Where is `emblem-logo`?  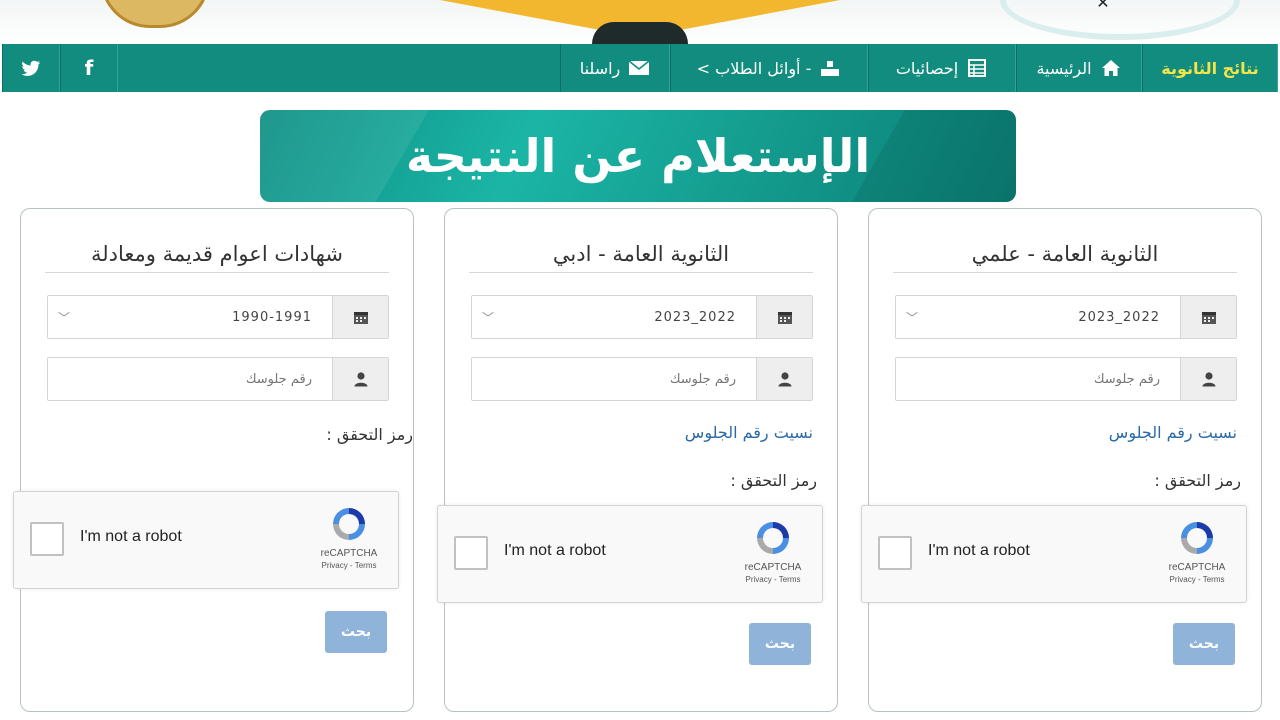 emblem-logo is located at coordinates (155, 14).